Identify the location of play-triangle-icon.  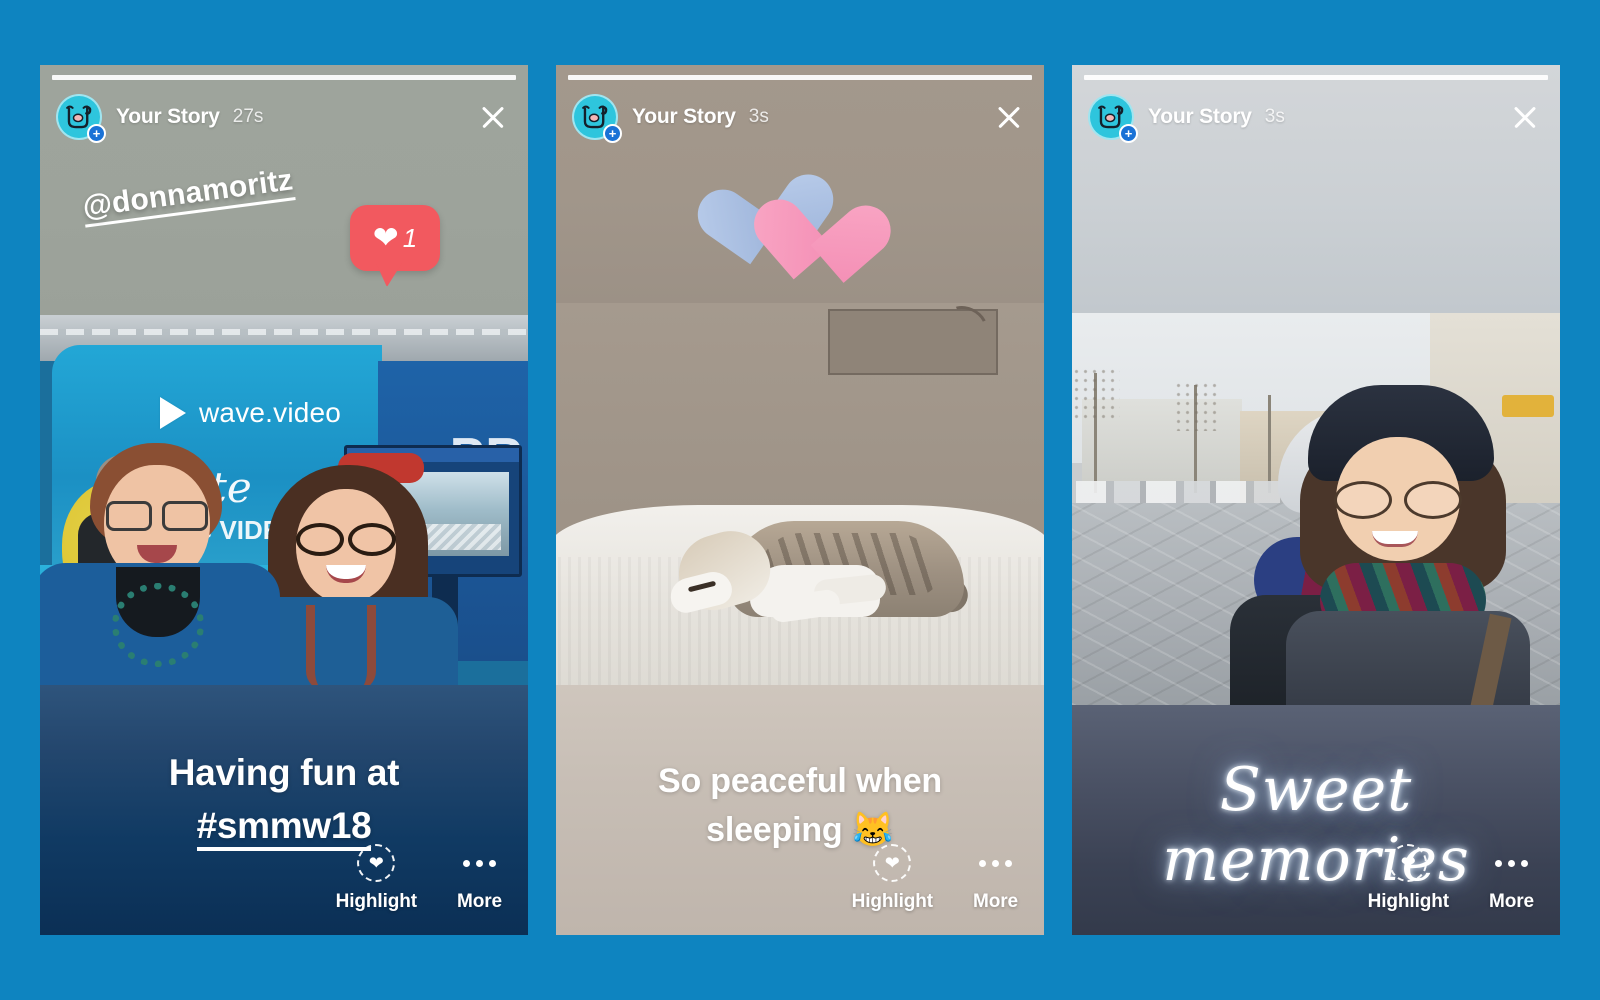
(173, 413).